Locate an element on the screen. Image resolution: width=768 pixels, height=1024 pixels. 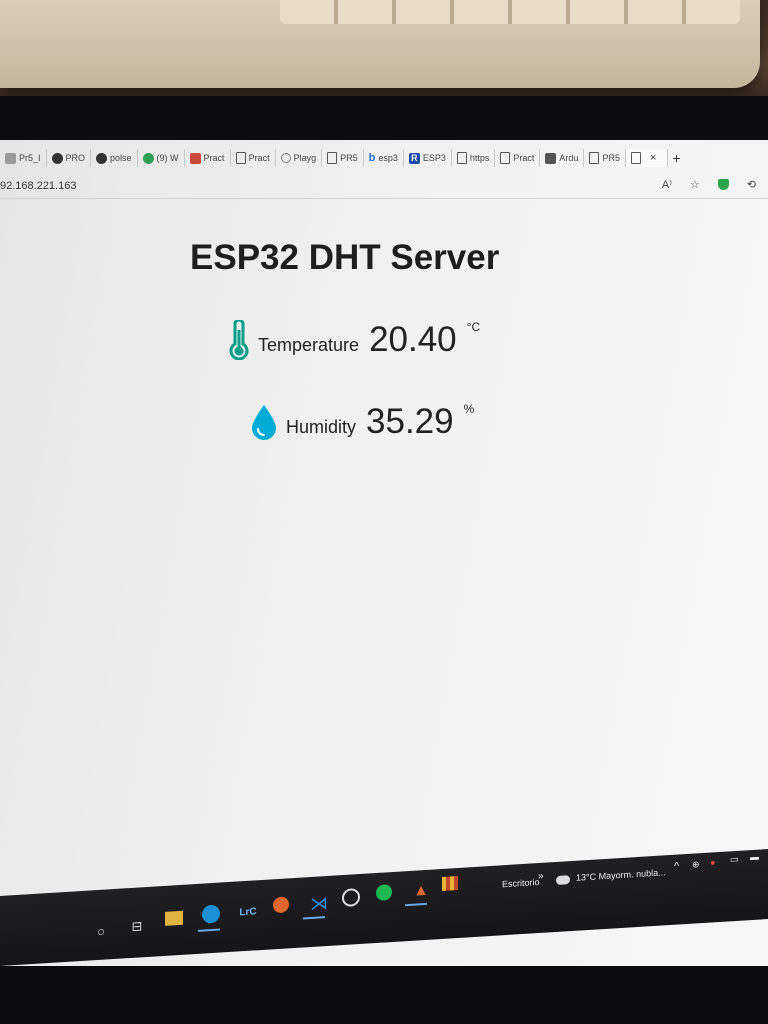
tab-9: b esp3 is located at coordinates (384, 158).